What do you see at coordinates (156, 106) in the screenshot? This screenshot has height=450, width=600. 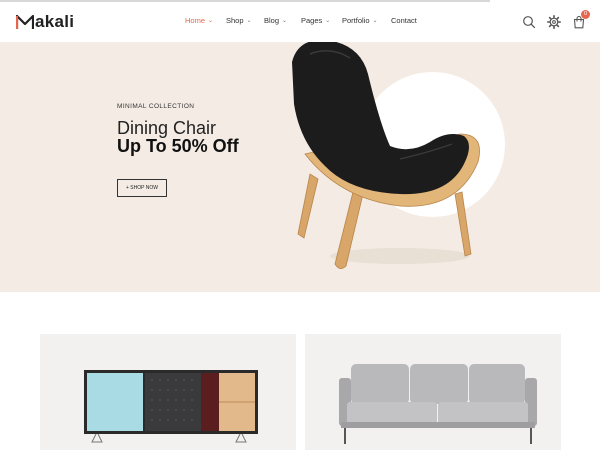 I see `hero-subtitle: MINIMAL COLLECTION` at bounding box center [156, 106].